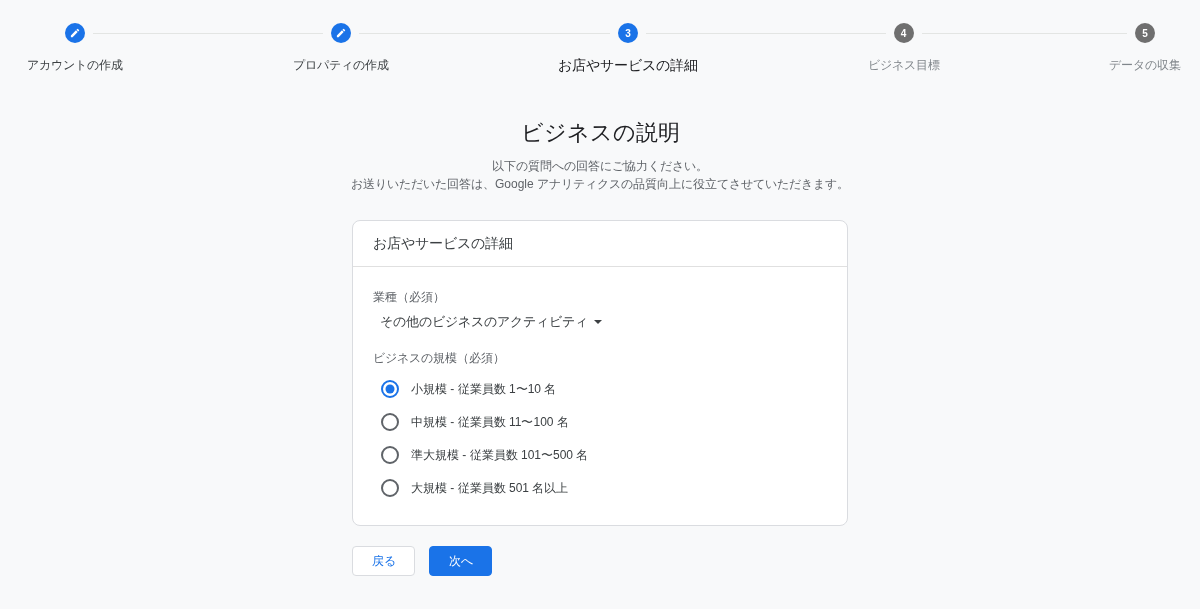 The image size is (1200, 609). I want to click on field-label: 業種（必須）, so click(409, 297).